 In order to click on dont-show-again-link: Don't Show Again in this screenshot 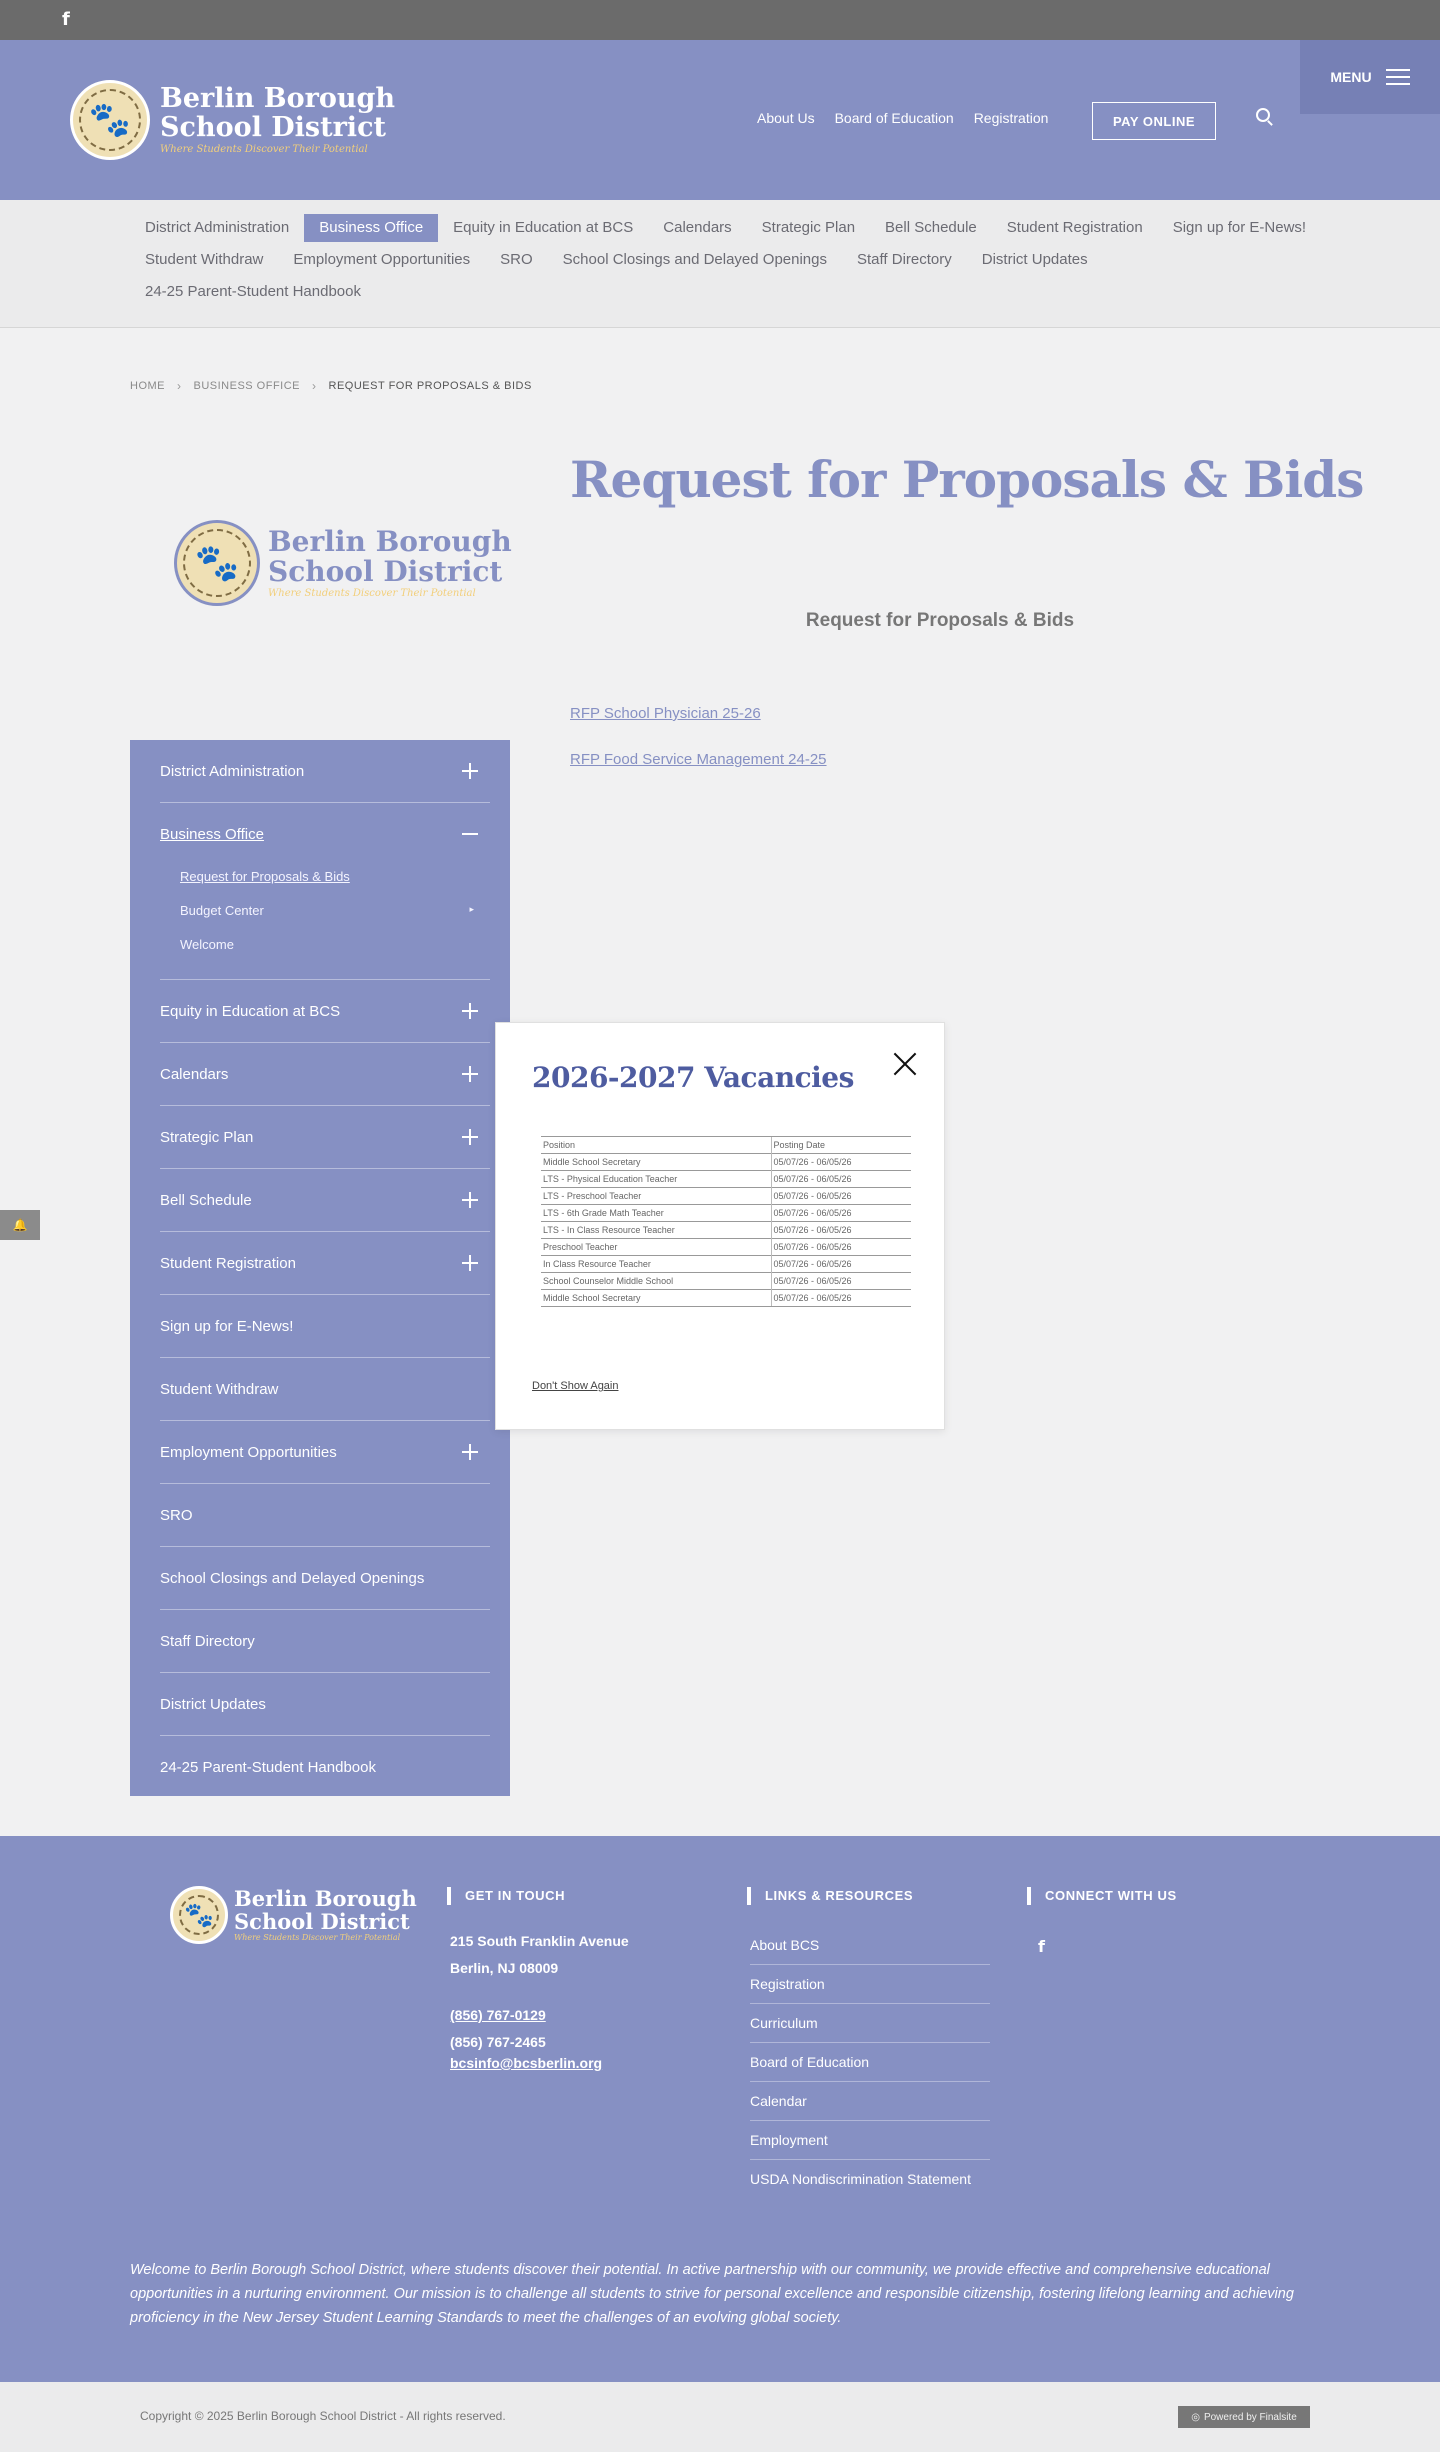, I will do `click(575, 1386)`.